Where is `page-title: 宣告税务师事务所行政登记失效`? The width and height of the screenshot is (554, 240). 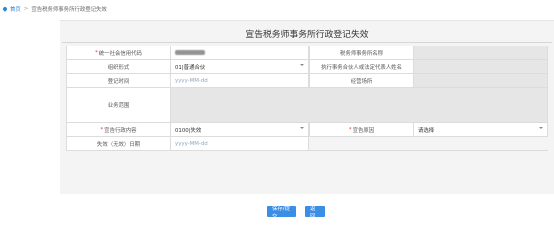
page-title: 宣告税务师事务所行政登记失效 is located at coordinates (307, 35).